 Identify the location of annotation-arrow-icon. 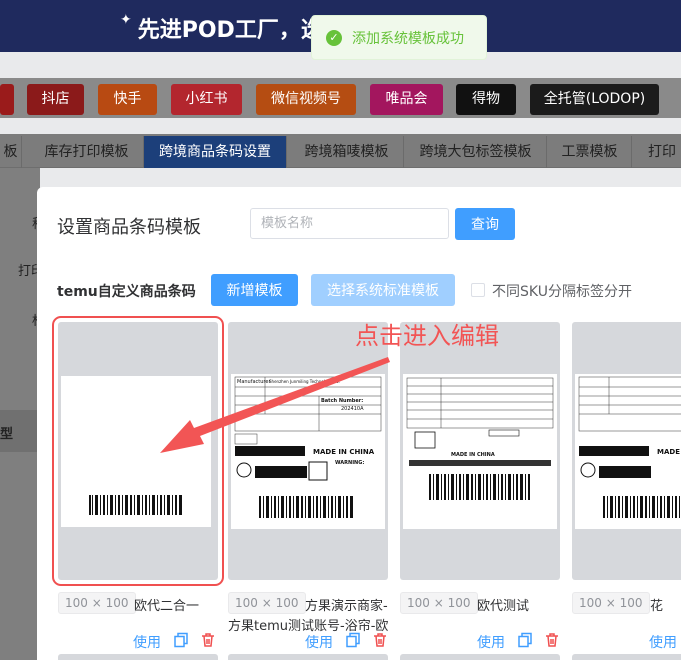
(275, 405).